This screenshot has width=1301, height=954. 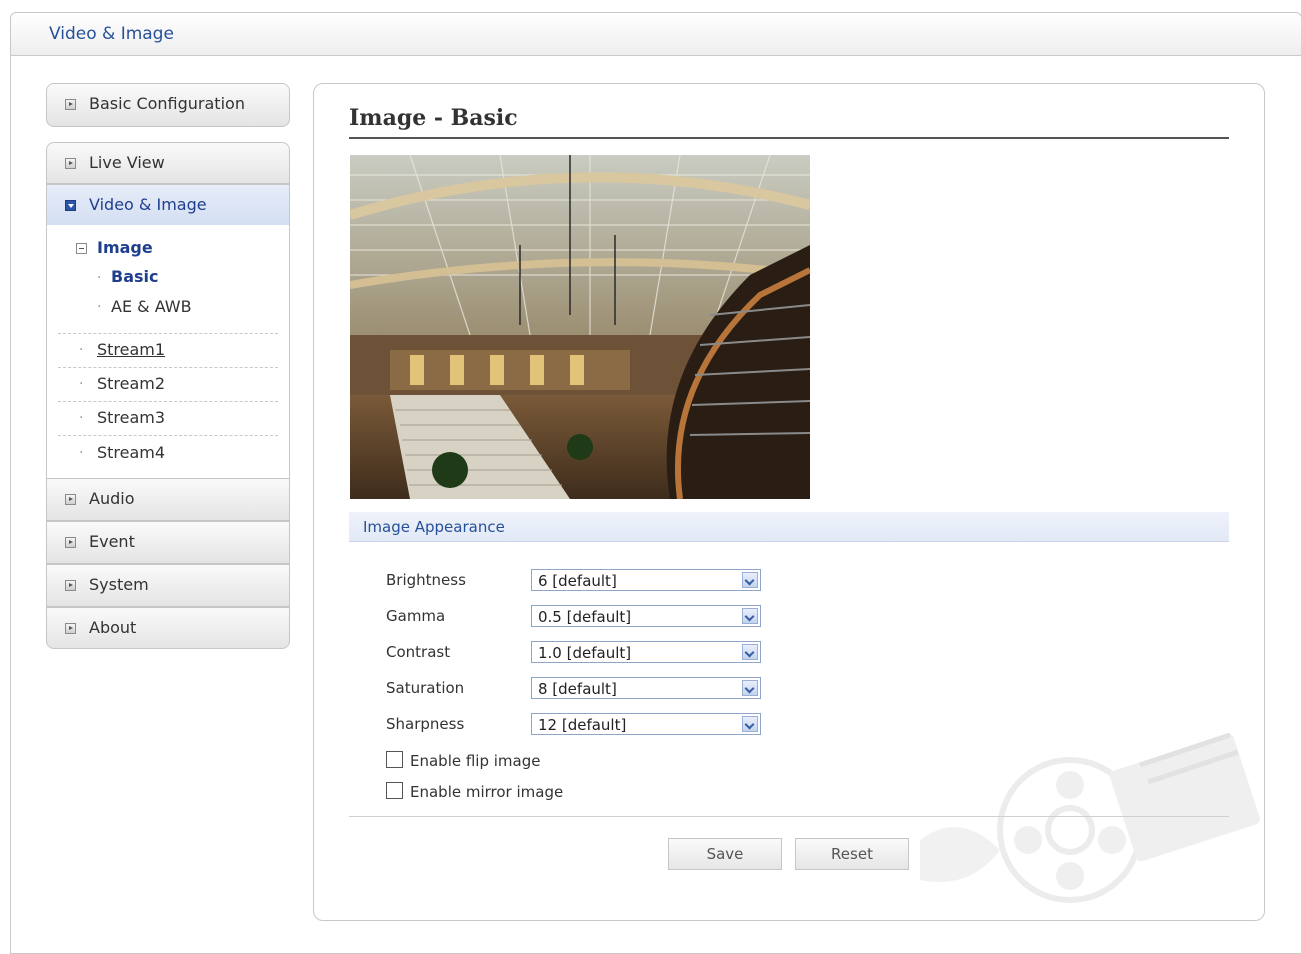 What do you see at coordinates (585, 653) in the screenshot?
I see `contrast-value: 1.0 [default]` at bounding box center [585, 653].